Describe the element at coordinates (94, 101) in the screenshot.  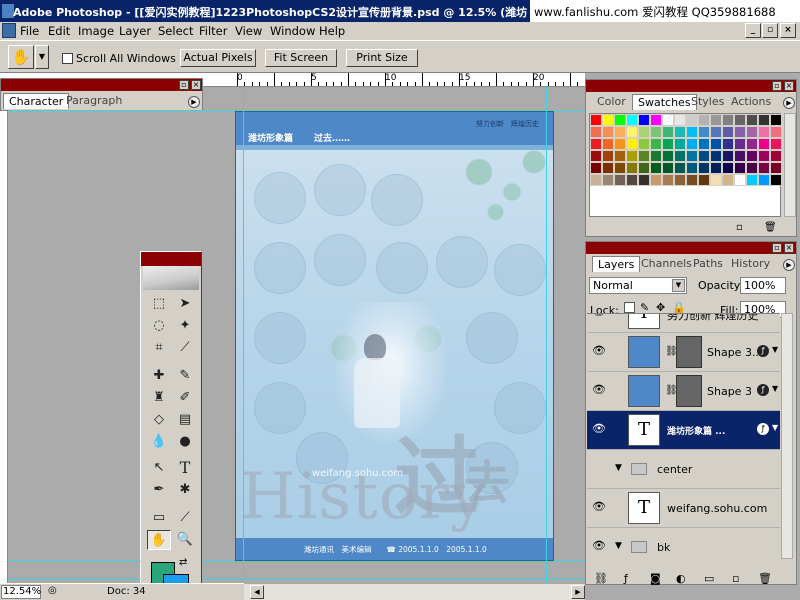
I see `tab-paragraph: Paragraph` at that location.